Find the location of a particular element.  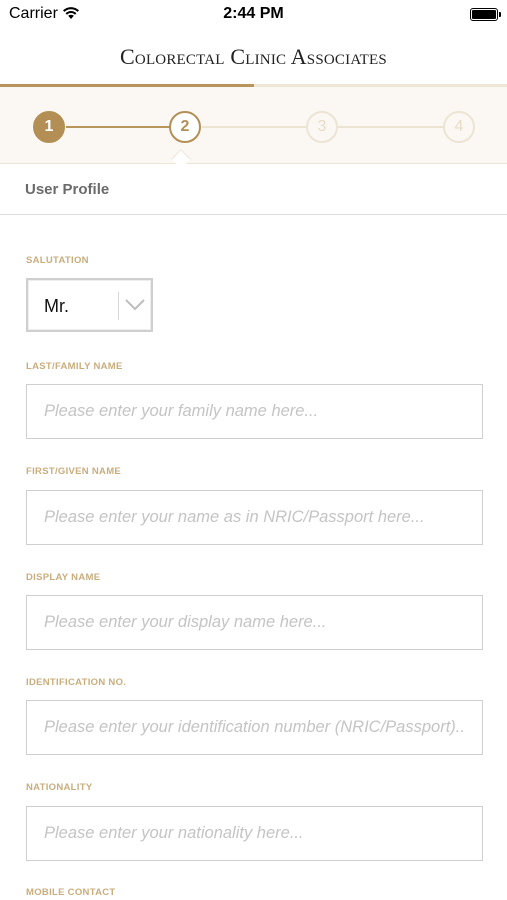

step-1: 1 is located at coordinates (49, 127).